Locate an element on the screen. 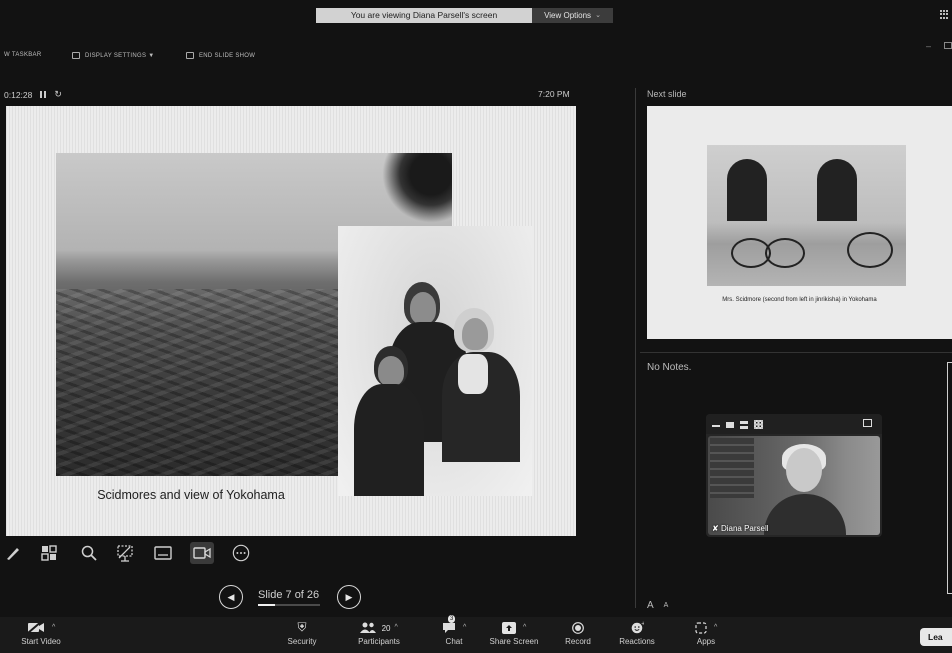  prev-slide-button: ◀ is located at coordinates (231, 597).